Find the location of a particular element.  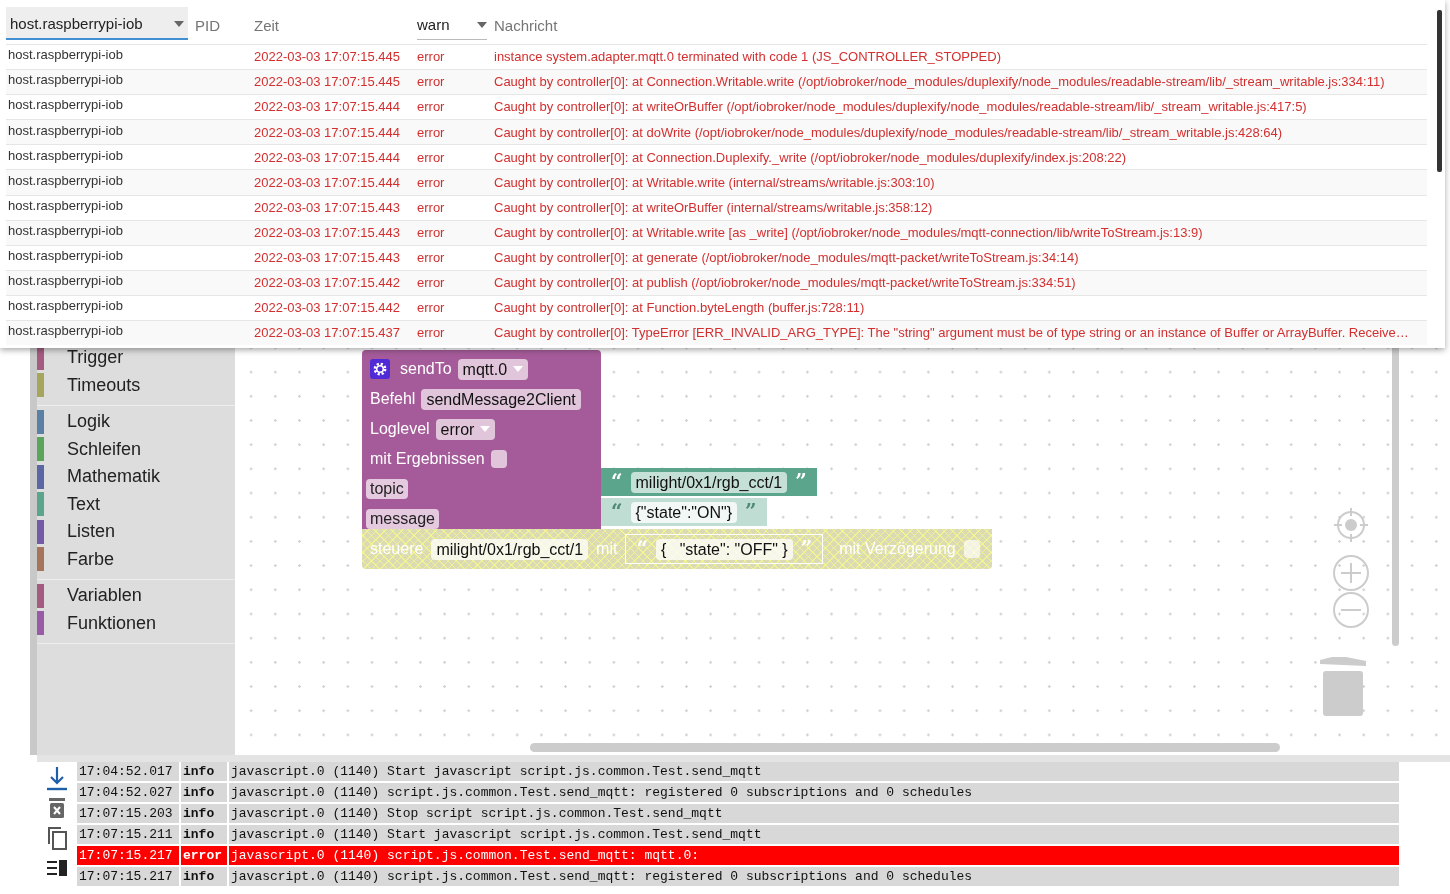

zoom-in-icon is located at coordinates (1351, 573).